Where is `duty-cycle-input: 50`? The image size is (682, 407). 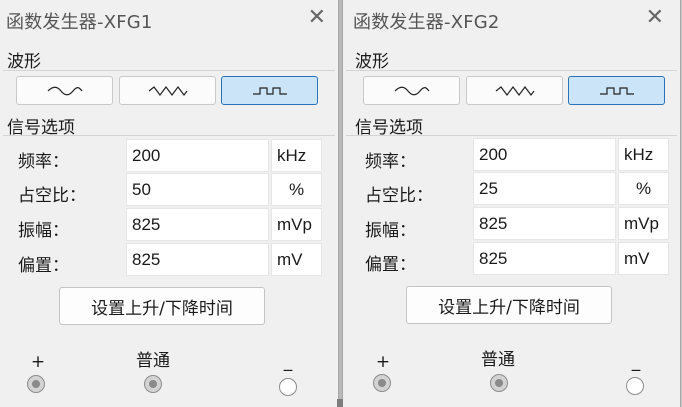
duty-cycle-input: 50 is located at coordinates (197, 189).